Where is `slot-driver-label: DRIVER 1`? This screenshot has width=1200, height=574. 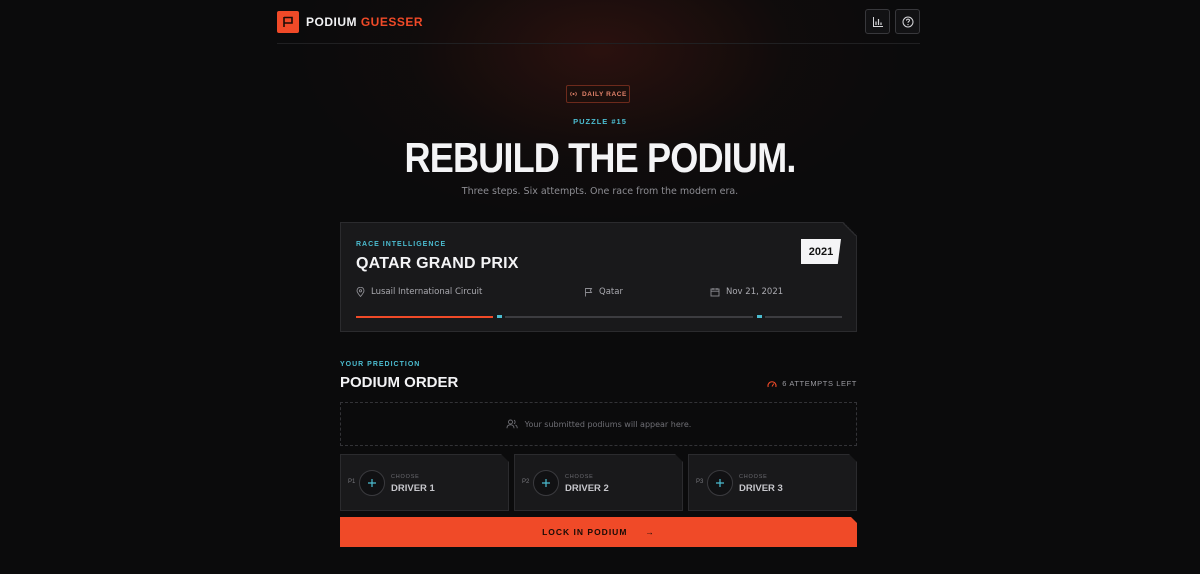
slot-driver-label: DRIVER 1 is located at coordinates (413, 488).